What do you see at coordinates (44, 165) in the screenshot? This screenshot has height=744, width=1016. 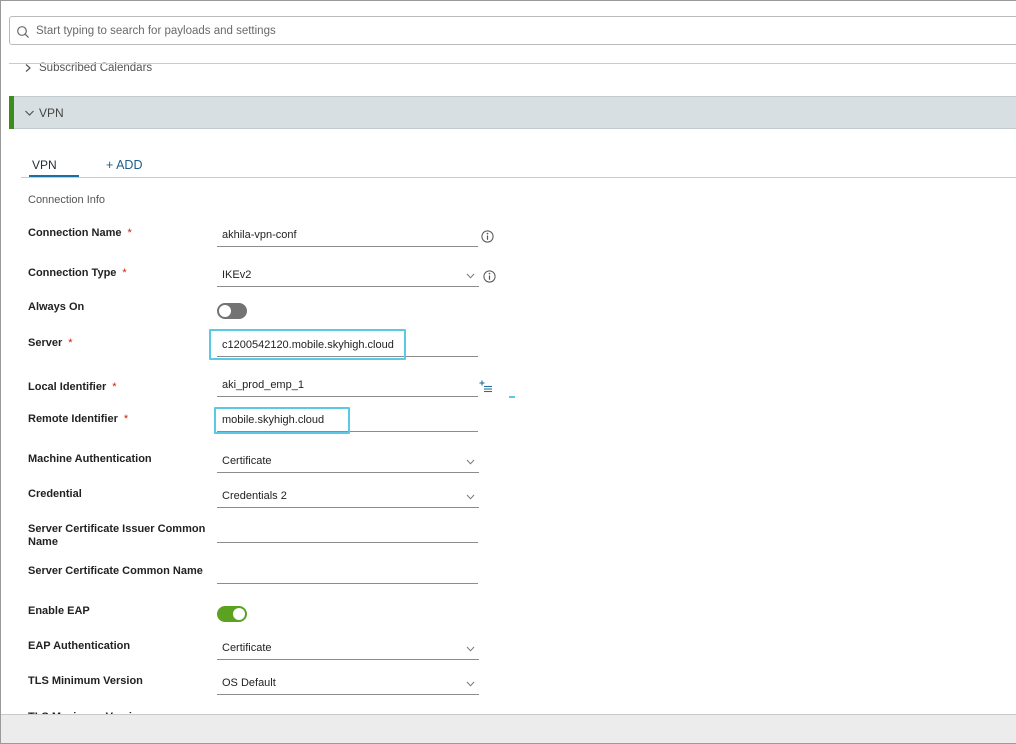 I see `tab-vpn: VPN` at bounding box center [44, 165].